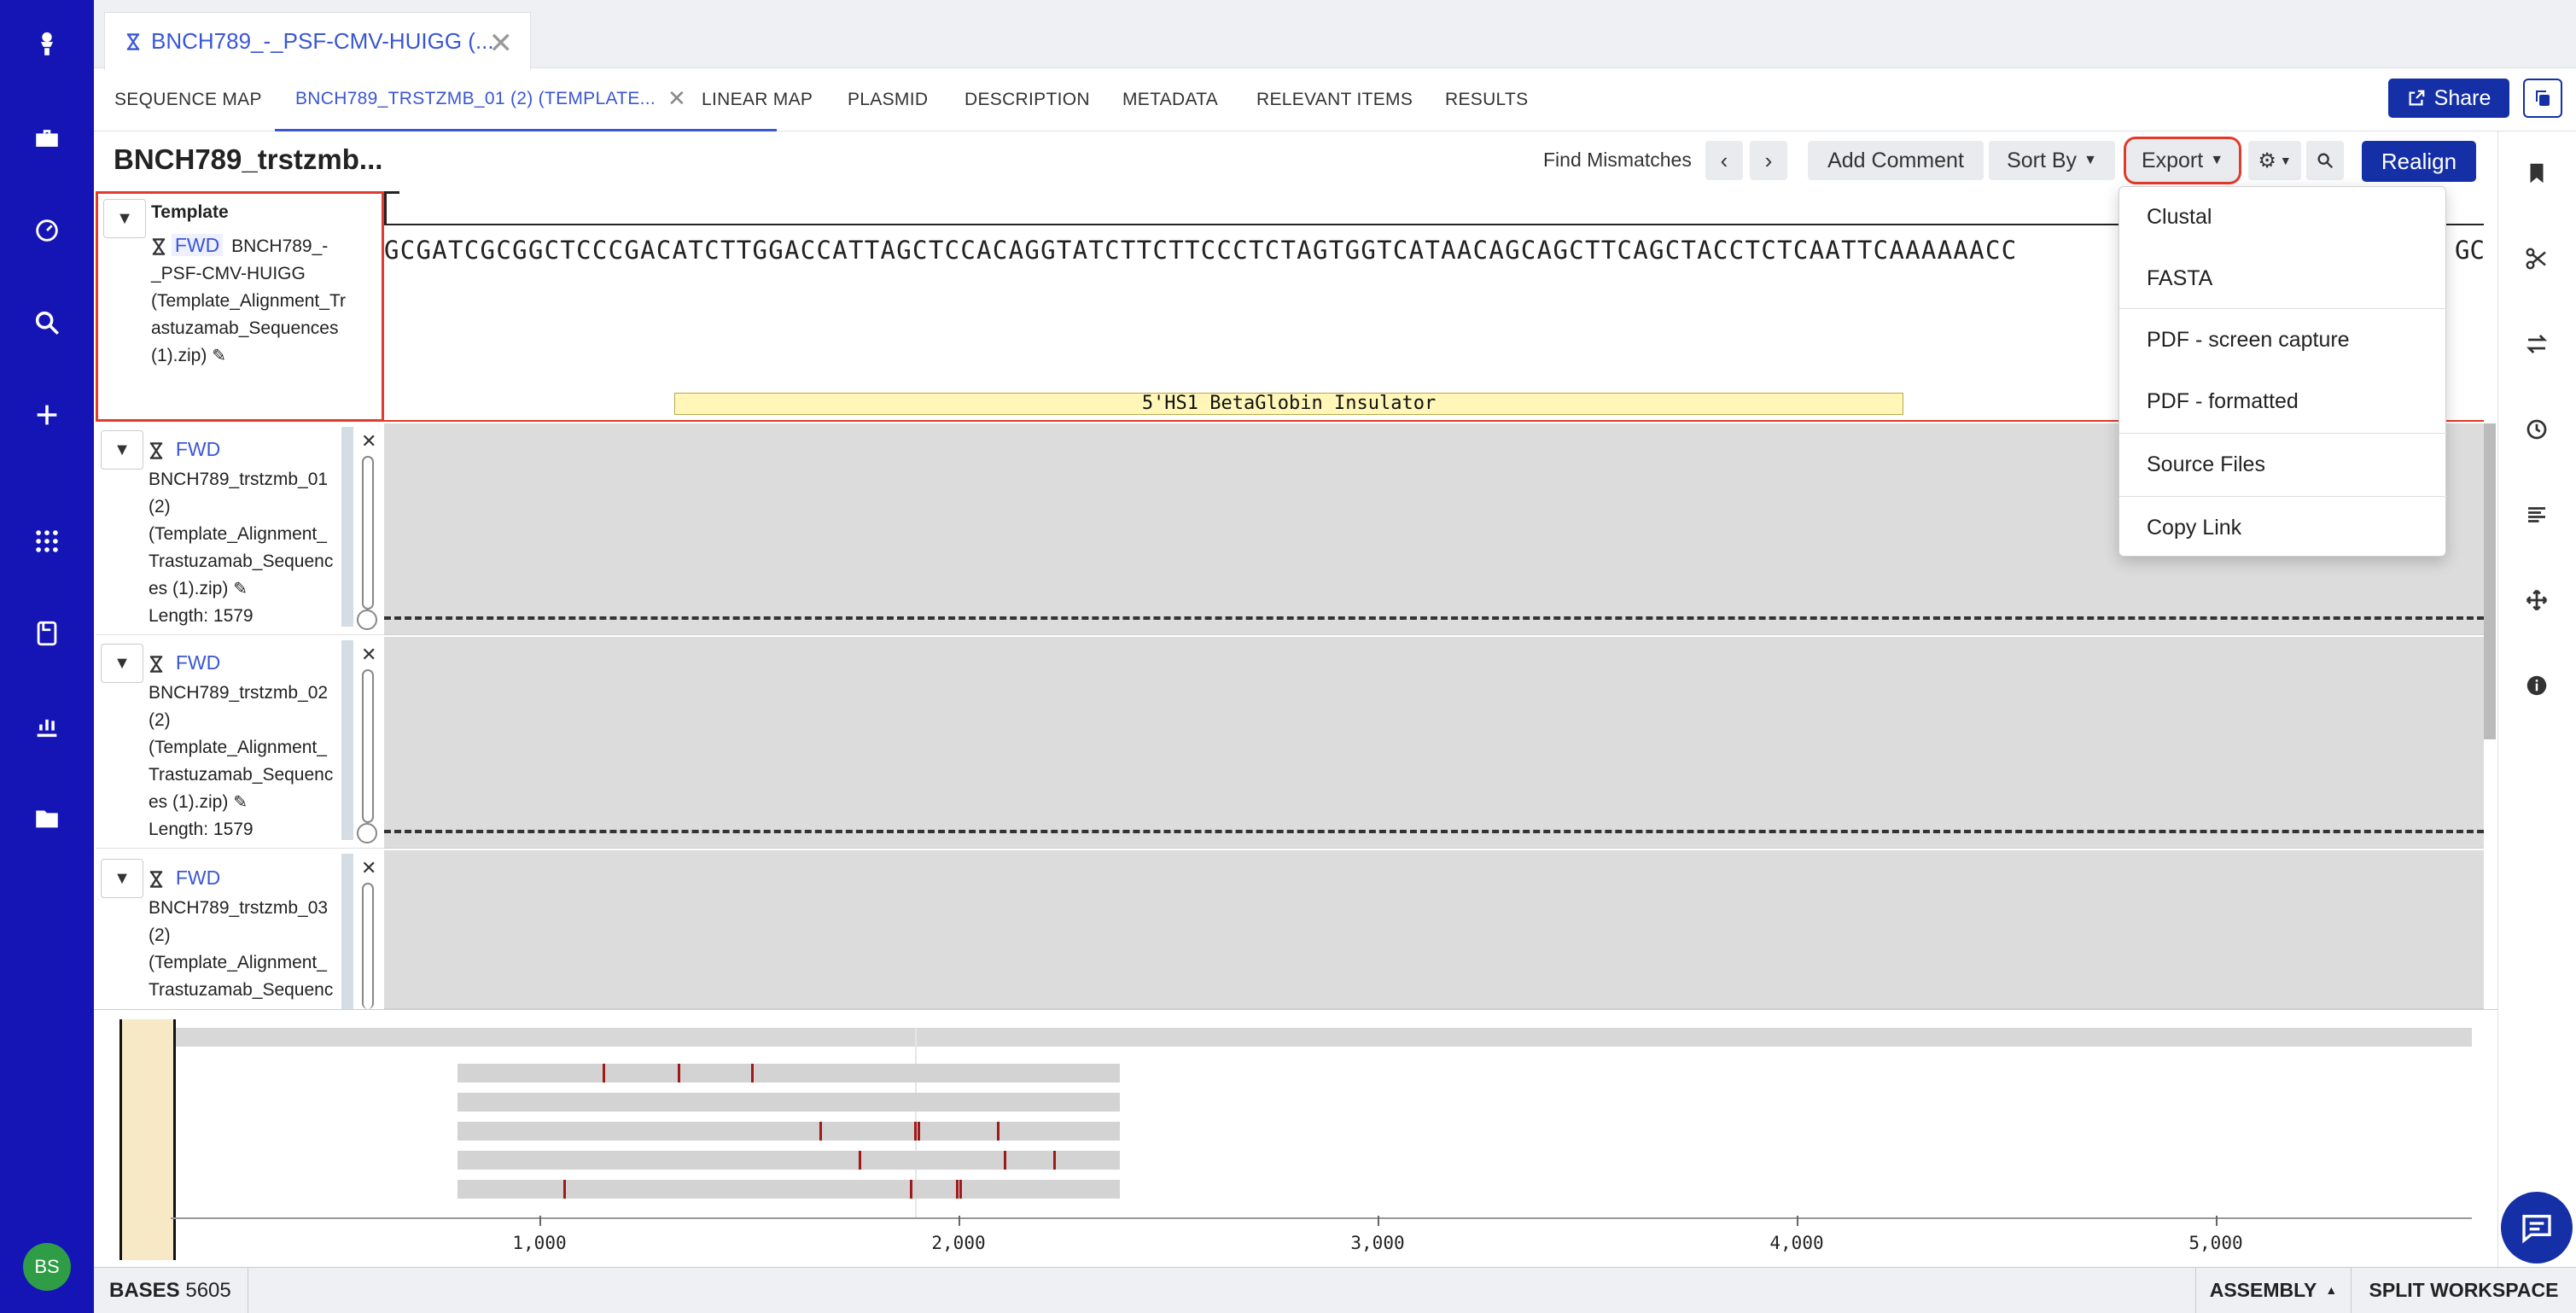 Image resolution: width=2576 pixels, height=1313 pixels. Describe the element at coordinates (1896, 160) in the screenshot. I see `add-comment-button: Add Comment` at that location.